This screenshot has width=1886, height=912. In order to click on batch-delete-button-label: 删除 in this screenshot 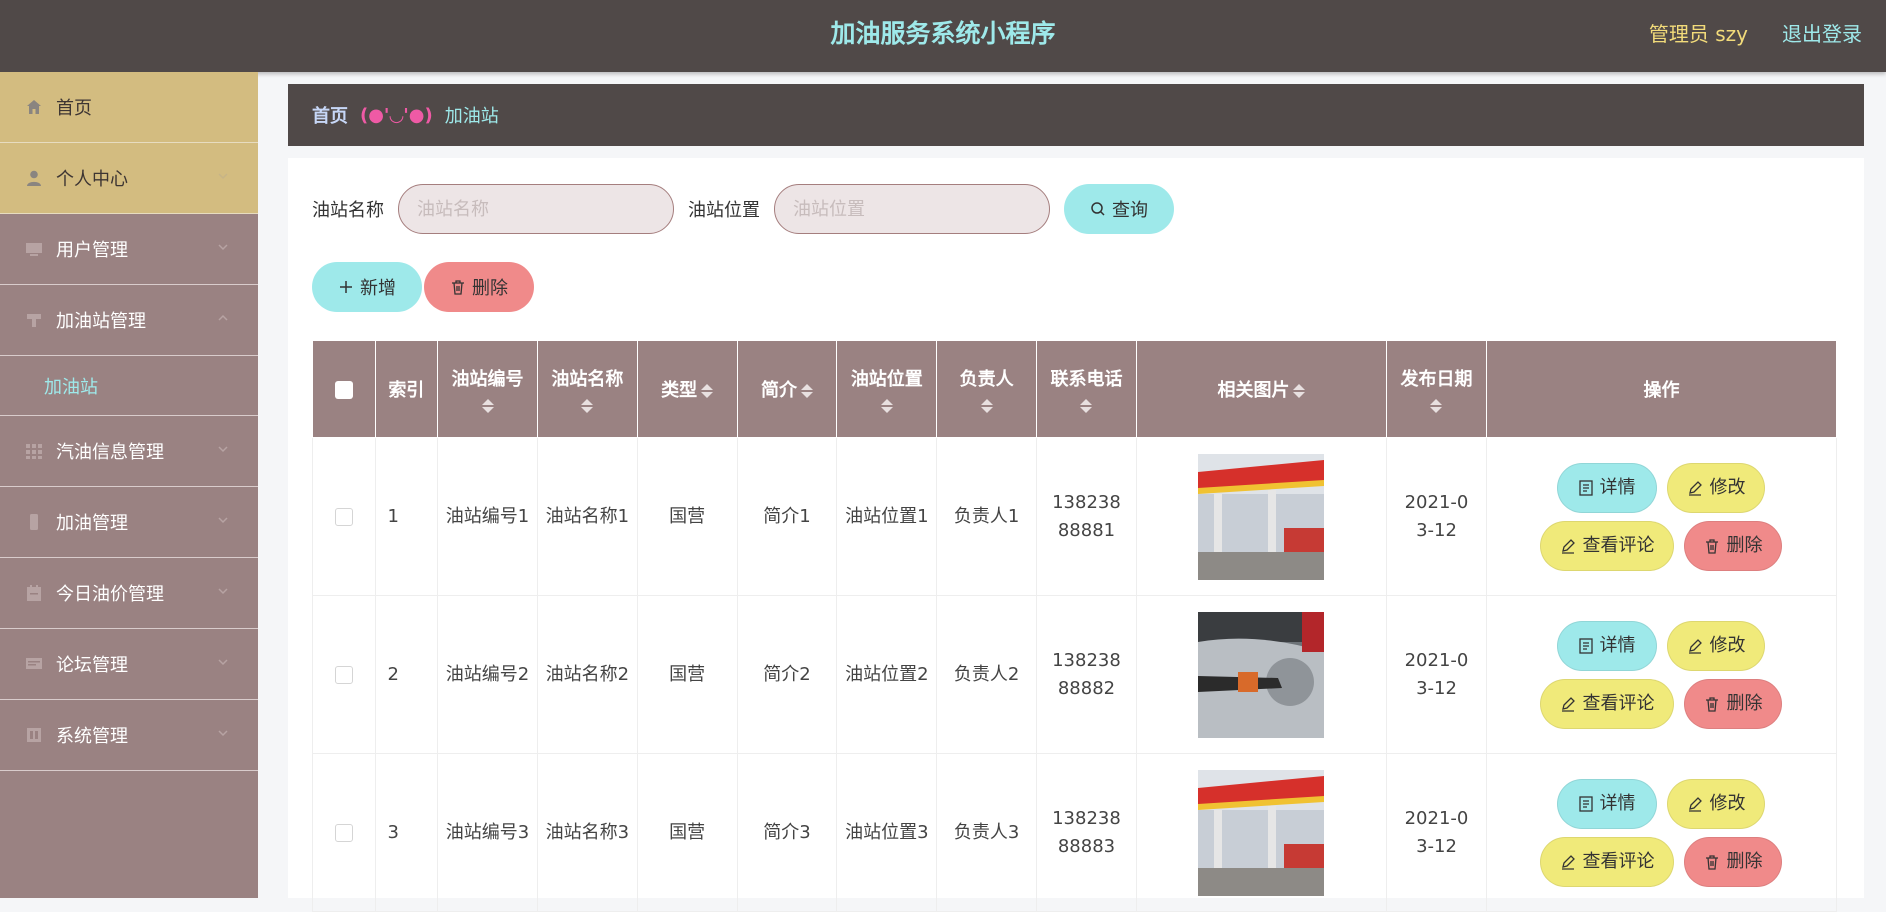, I will do `click(490, 288)`.